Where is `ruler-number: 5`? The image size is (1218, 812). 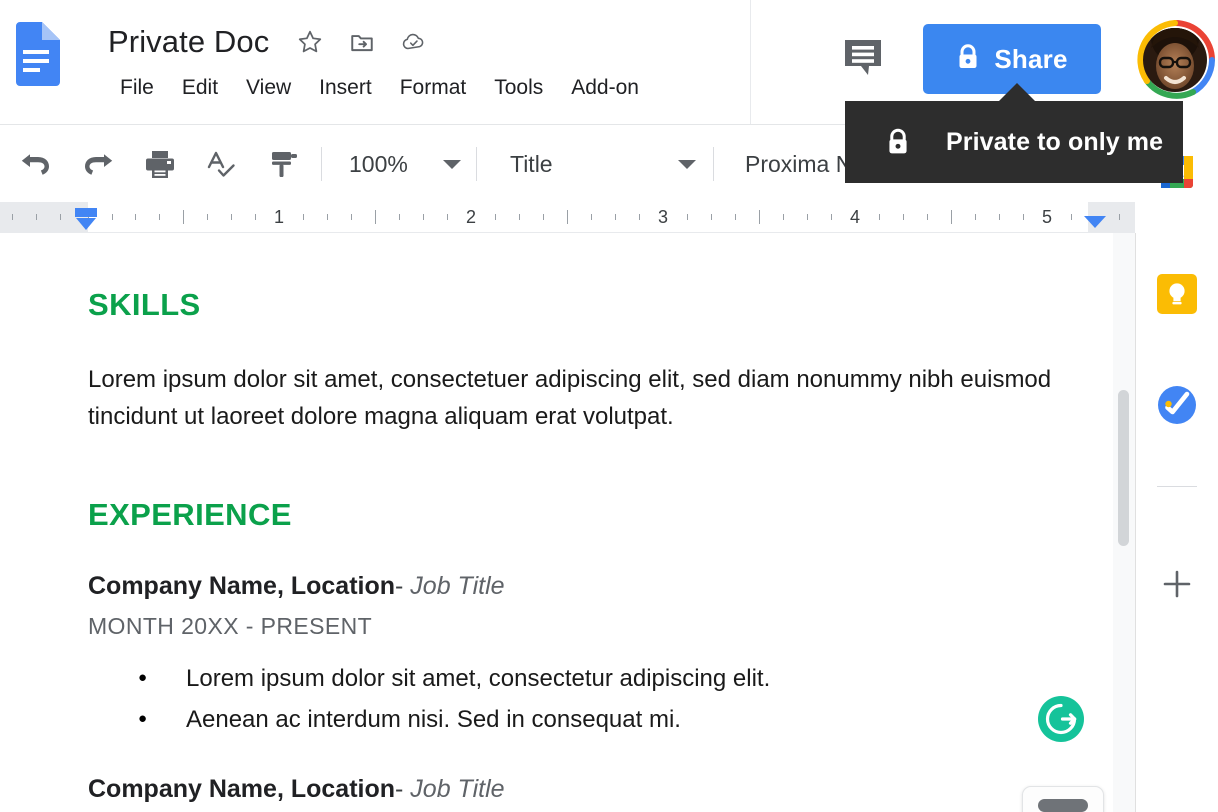 ruler-number: 5 is located at coordinates (1047, 217).